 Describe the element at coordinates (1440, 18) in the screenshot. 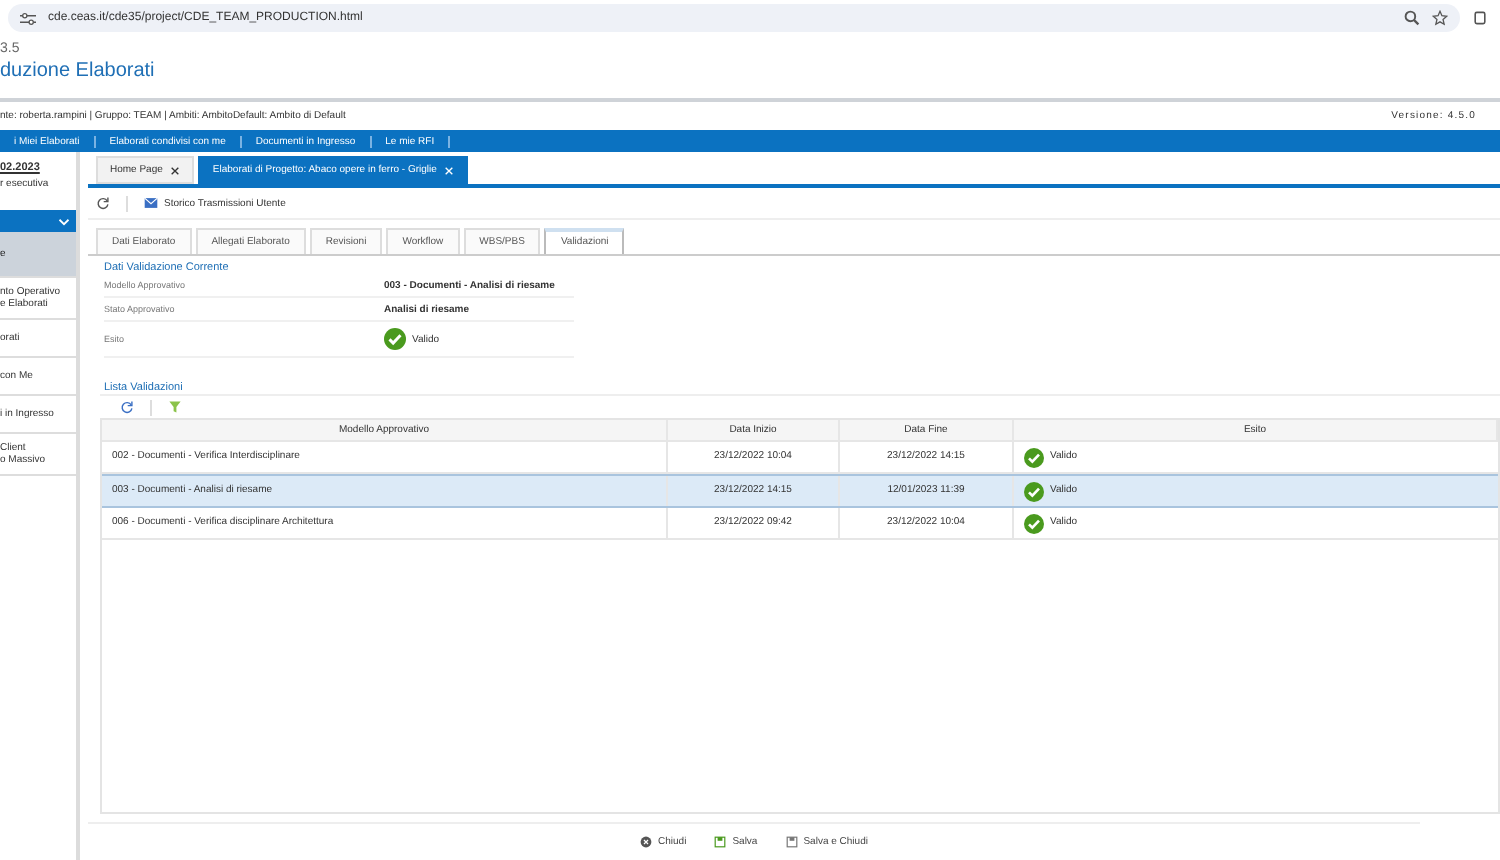

I see `star-icon` at that location.